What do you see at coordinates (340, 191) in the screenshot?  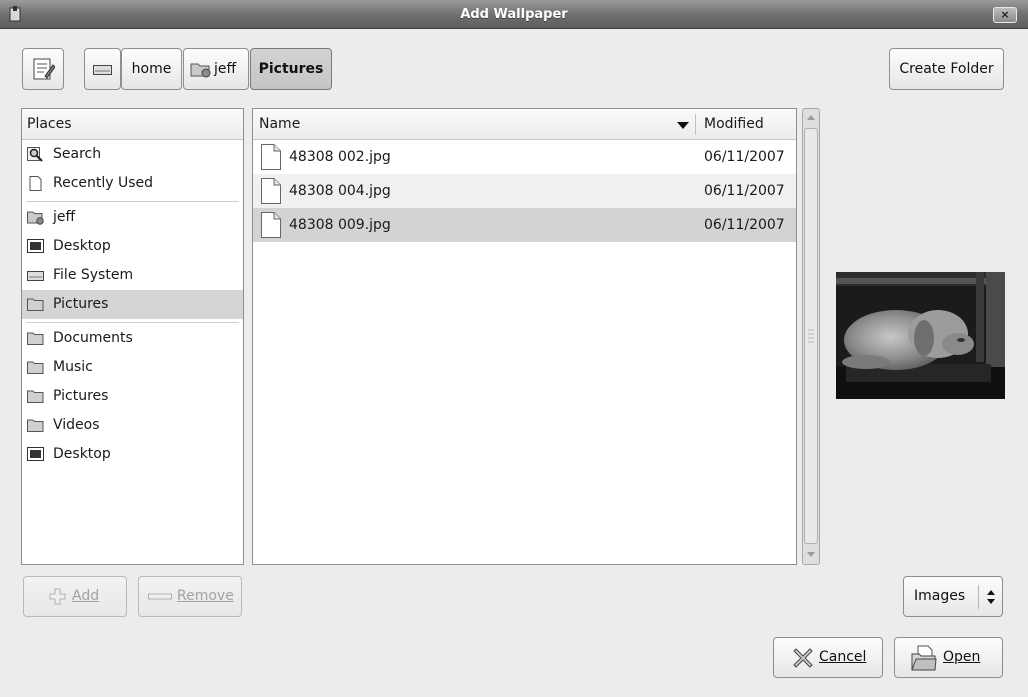 I see `file-name: 48308 004.jpg` at bounding box center [340, 191].